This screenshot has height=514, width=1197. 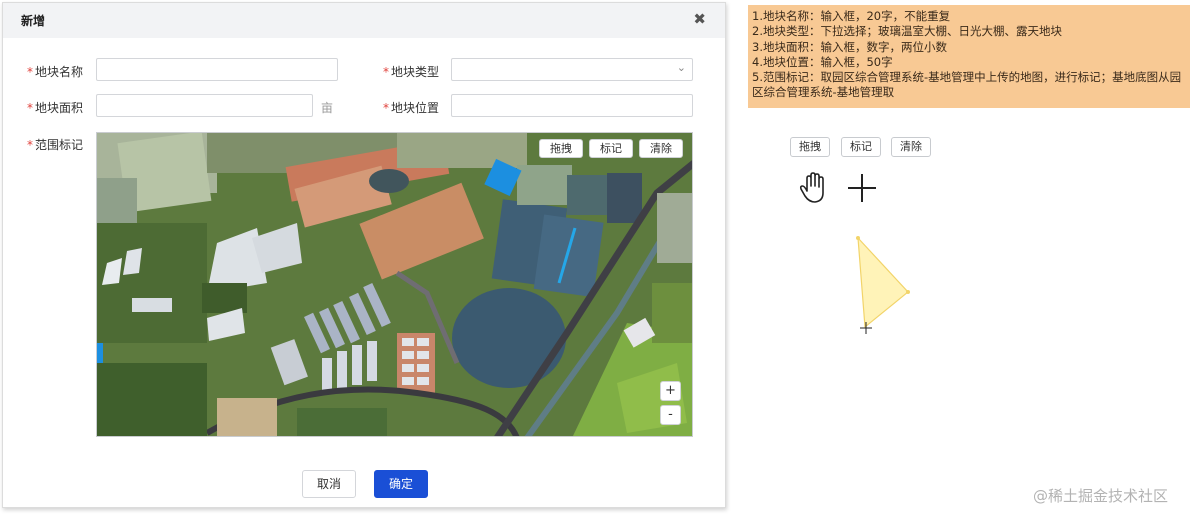 I want to click on zoom-in-button: +, so click(x=670, y=391).